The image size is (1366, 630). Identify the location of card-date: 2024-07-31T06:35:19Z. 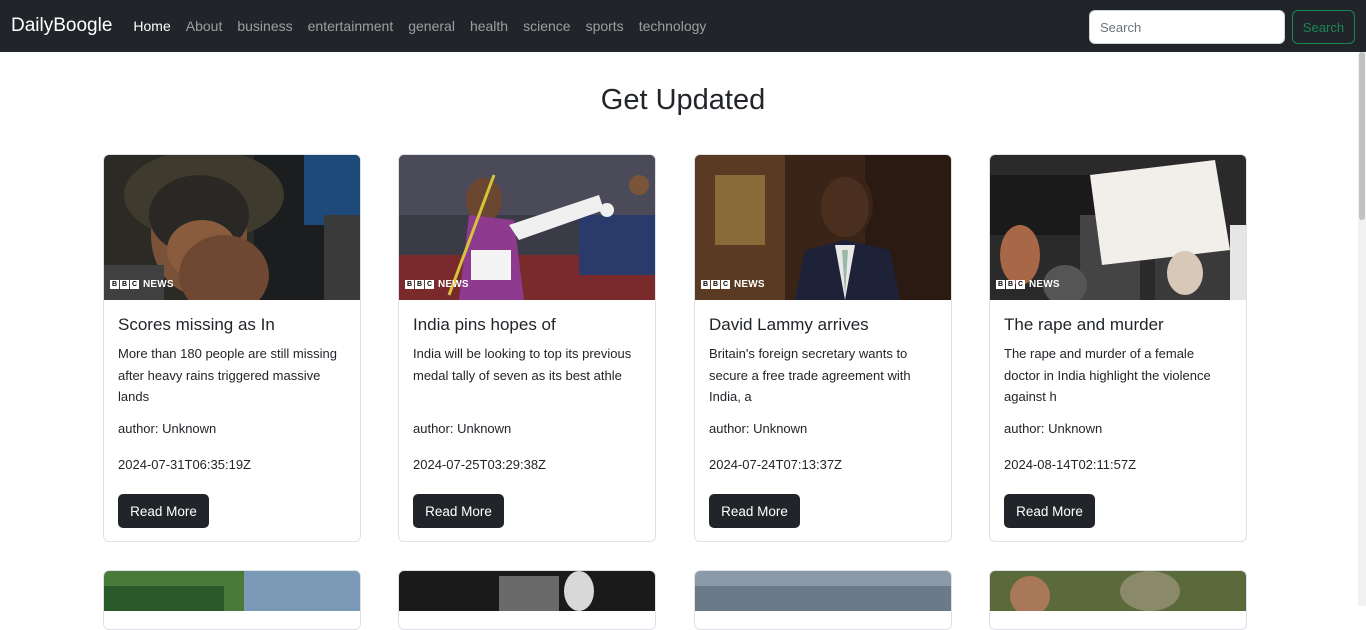
(184, 464).